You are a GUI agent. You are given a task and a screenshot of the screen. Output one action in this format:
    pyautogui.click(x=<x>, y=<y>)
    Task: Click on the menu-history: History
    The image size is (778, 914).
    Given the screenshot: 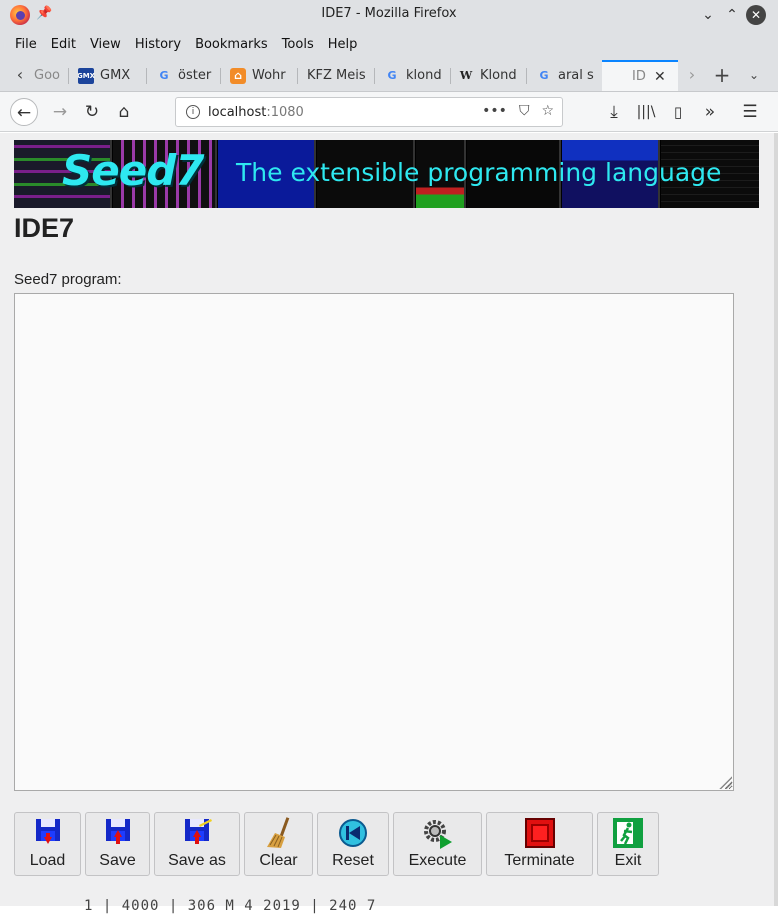 What is the action you would take?
    pyautogui.click(x=158, y=44)
    